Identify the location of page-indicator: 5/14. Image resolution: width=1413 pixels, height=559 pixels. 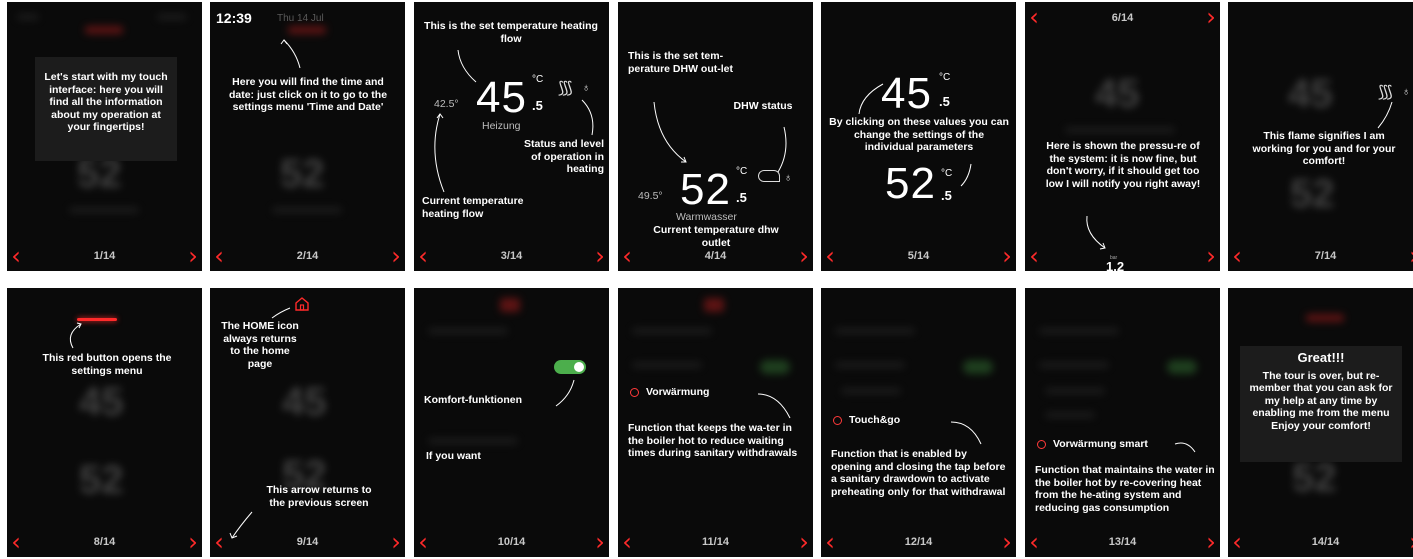
(918, 256).